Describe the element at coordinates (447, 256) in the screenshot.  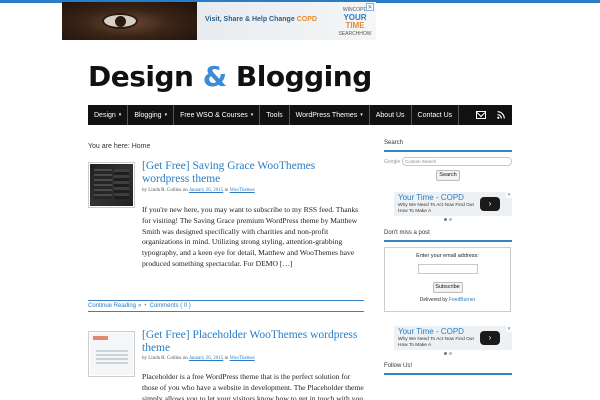
I see `subscribe-label: Enter your email address:` at that location.